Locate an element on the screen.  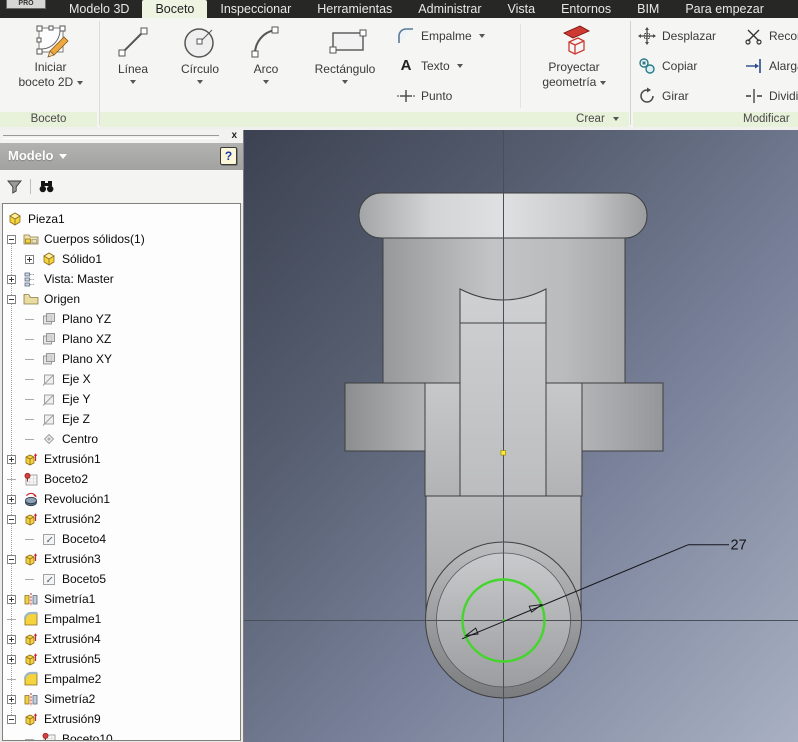
line-tool-button: Línea is located at coordinates (133, 65).